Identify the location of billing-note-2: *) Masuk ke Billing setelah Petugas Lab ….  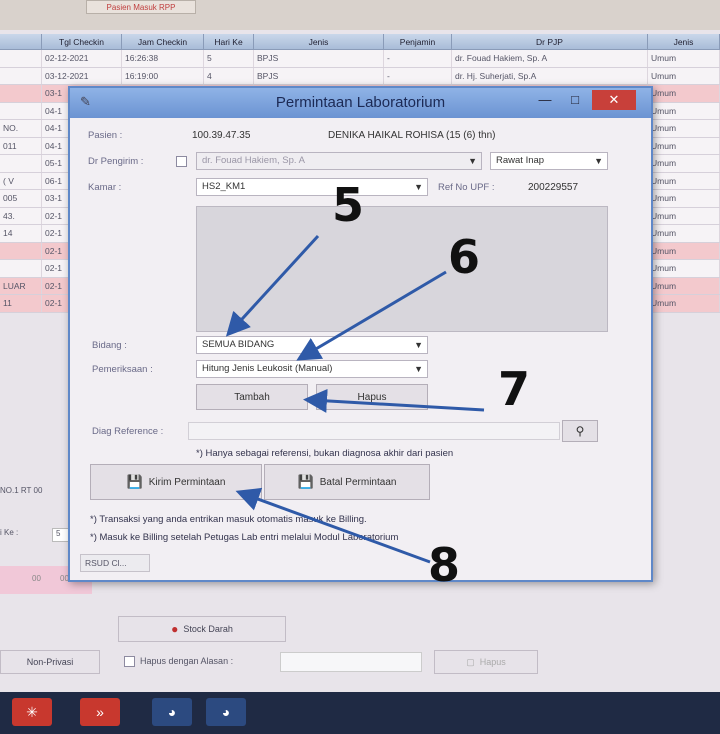
(244, 537).